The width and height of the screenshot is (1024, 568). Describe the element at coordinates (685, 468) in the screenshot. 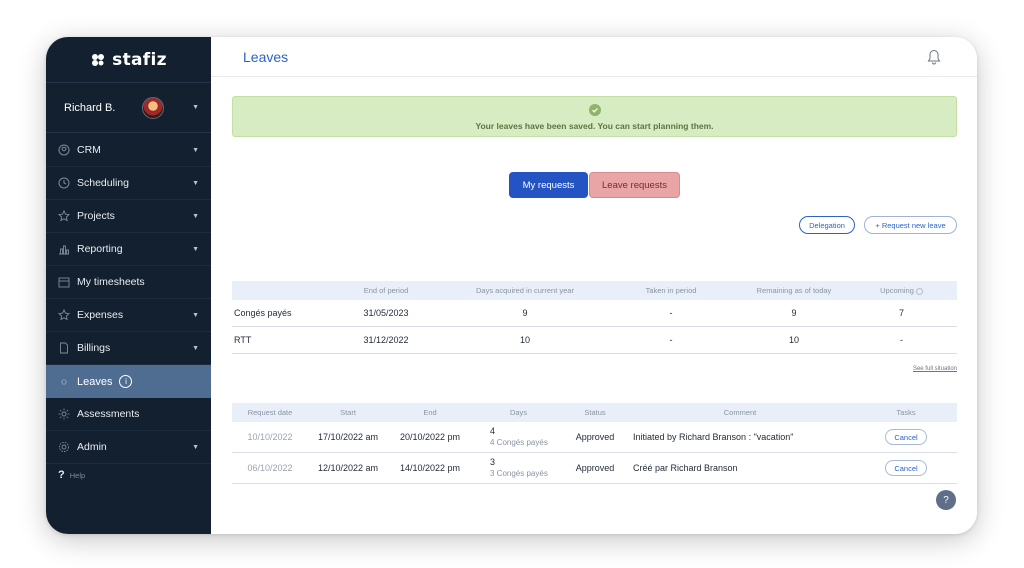

I see `comment: Créé par Richard Branson` at that location.